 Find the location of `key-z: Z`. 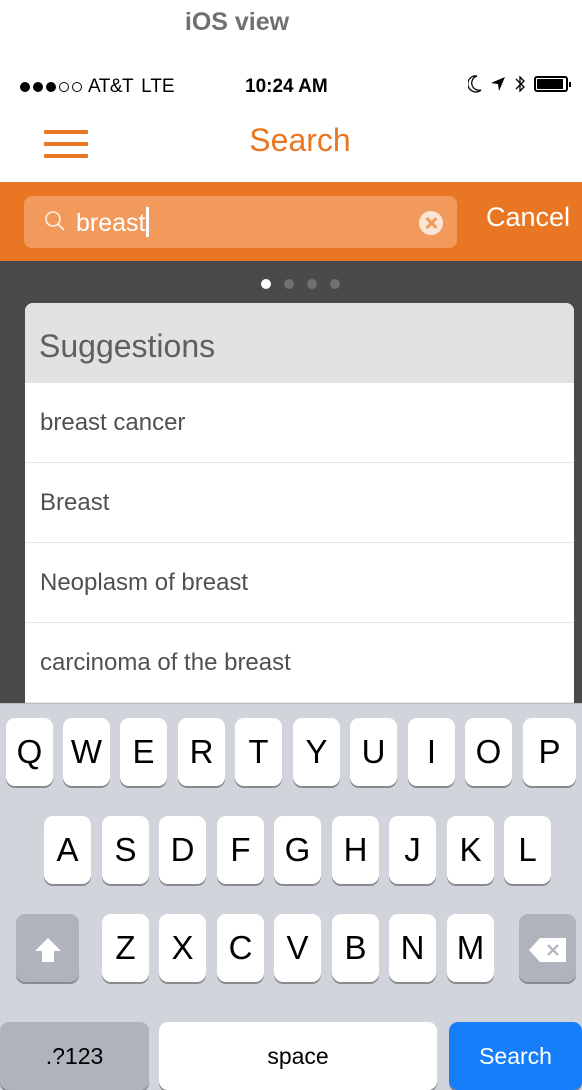

key-z: Z is located at coordinates (125, 948).